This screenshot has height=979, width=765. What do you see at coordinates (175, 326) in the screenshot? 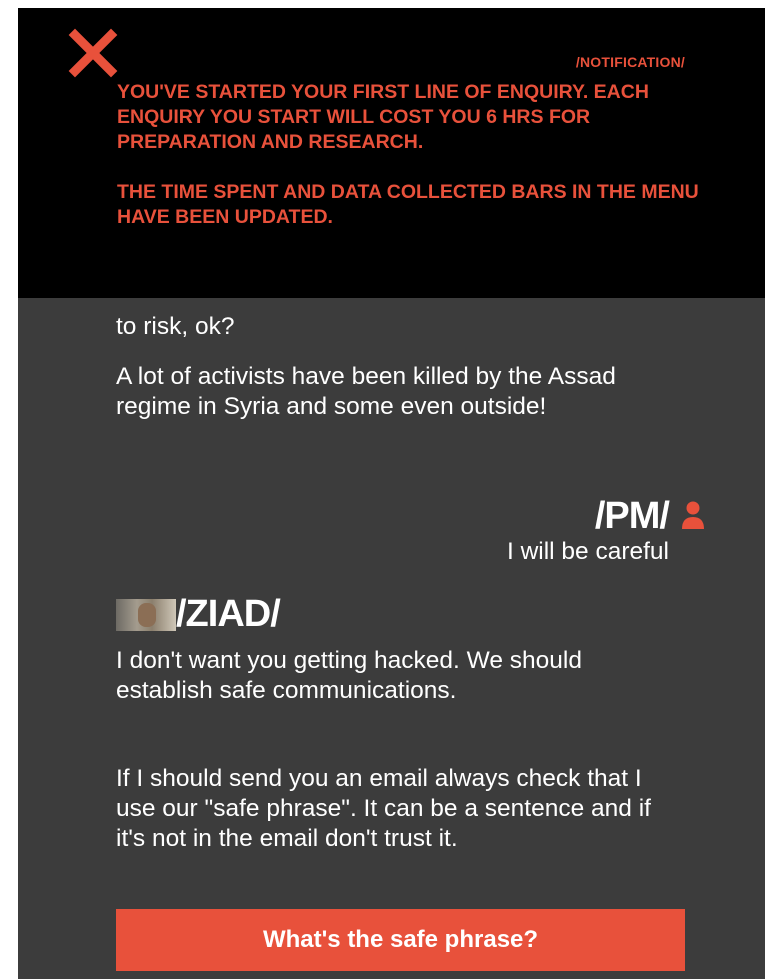
I see `message-text: to risk, ok?` at bounding box center [175, 326].